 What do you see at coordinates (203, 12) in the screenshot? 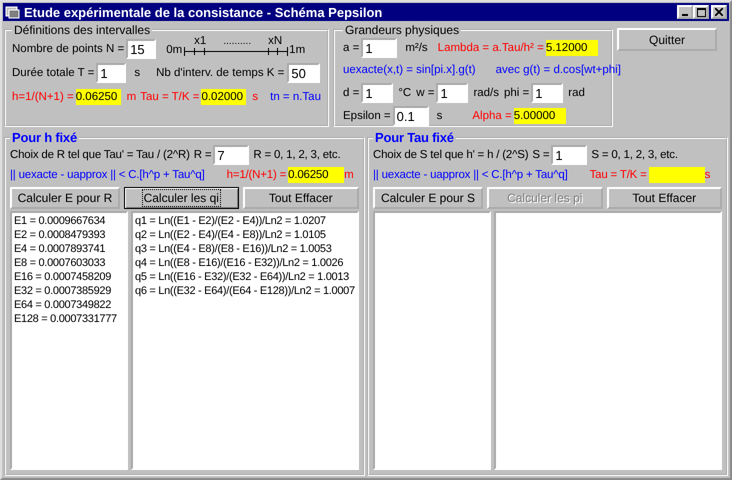
I see `window-title: Etude expérimentale de la consistance - Schéma Pepsilon` at bounding box center [203, 12].